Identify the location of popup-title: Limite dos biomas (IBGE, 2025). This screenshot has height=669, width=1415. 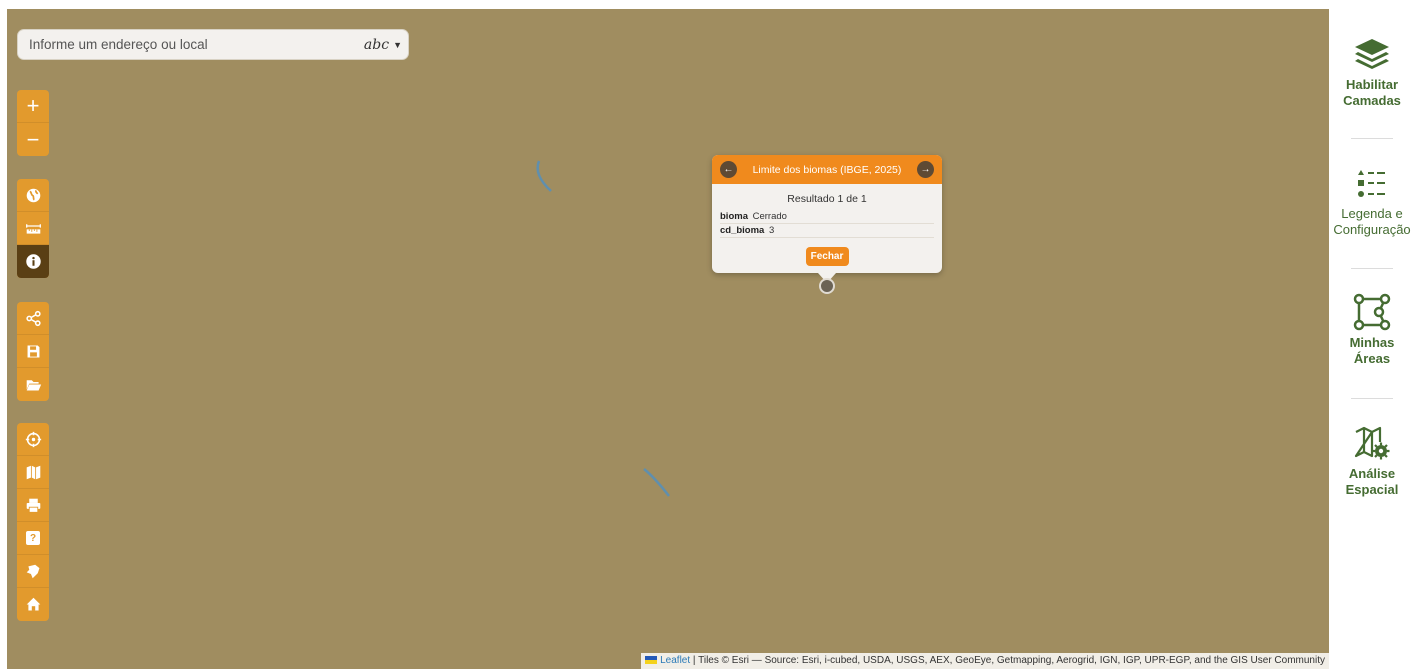
(827, 169).